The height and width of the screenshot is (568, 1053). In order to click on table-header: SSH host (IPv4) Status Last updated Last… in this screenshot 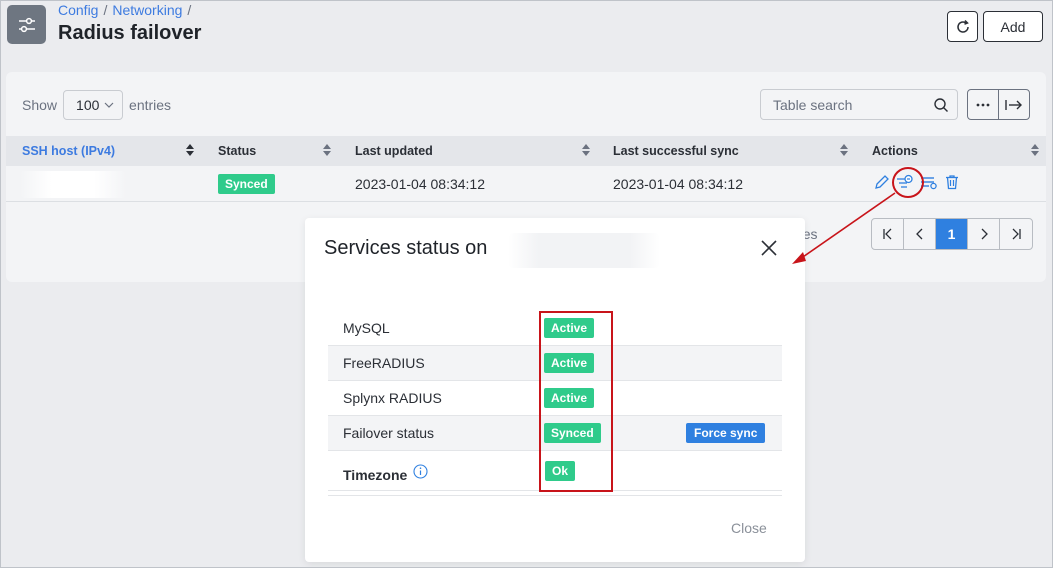, I will do `click(526, 151)`.